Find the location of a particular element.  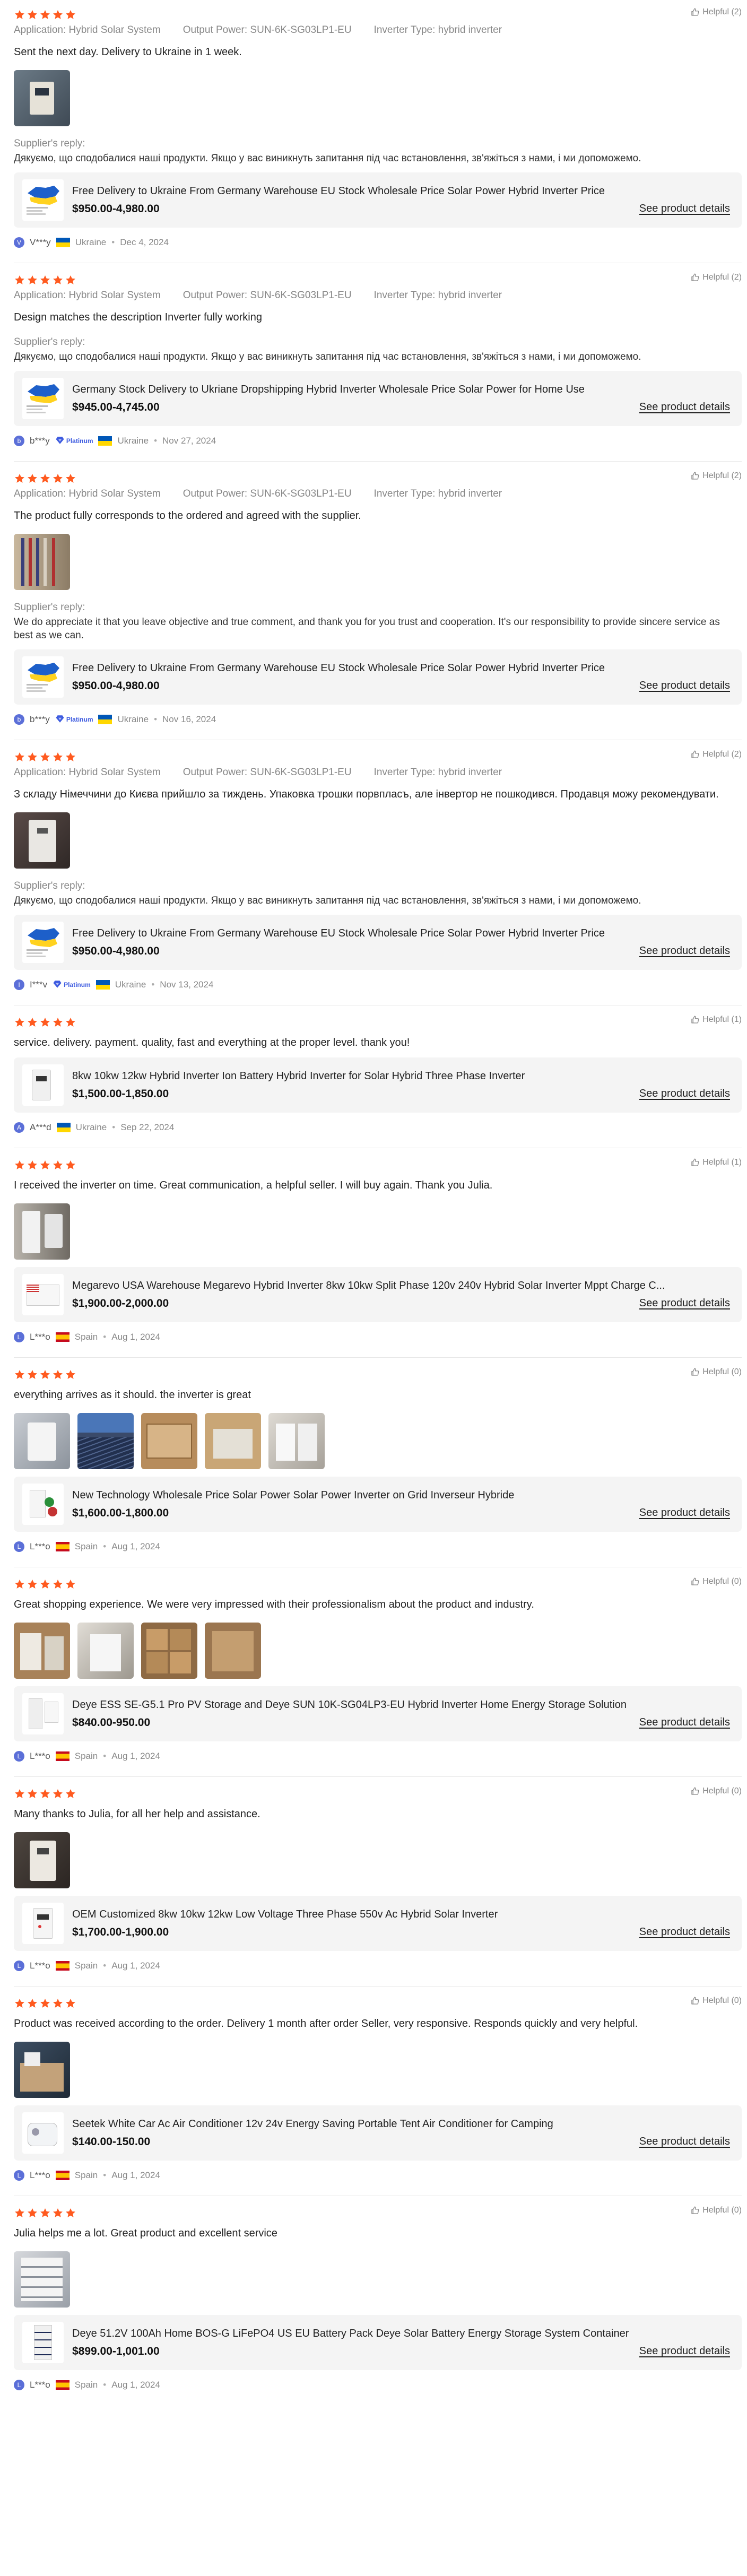

review-photos is located at coordinates (378, 1441).